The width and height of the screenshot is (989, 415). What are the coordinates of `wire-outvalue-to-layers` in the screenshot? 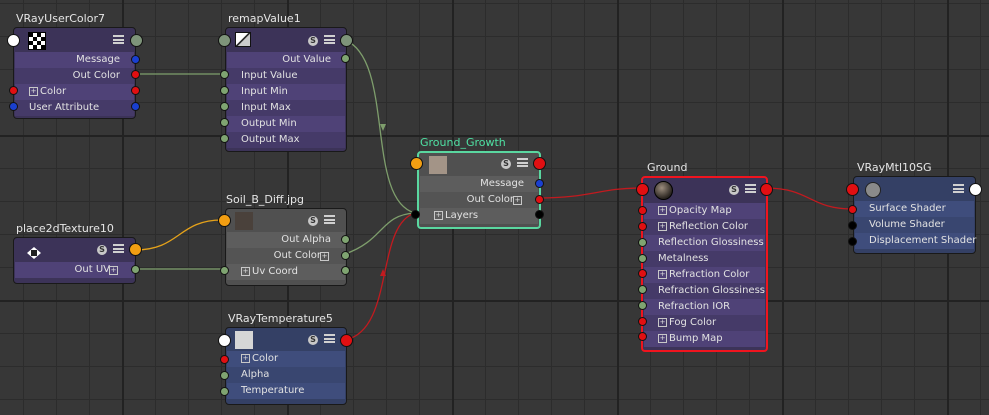 It's located at (380, 126).